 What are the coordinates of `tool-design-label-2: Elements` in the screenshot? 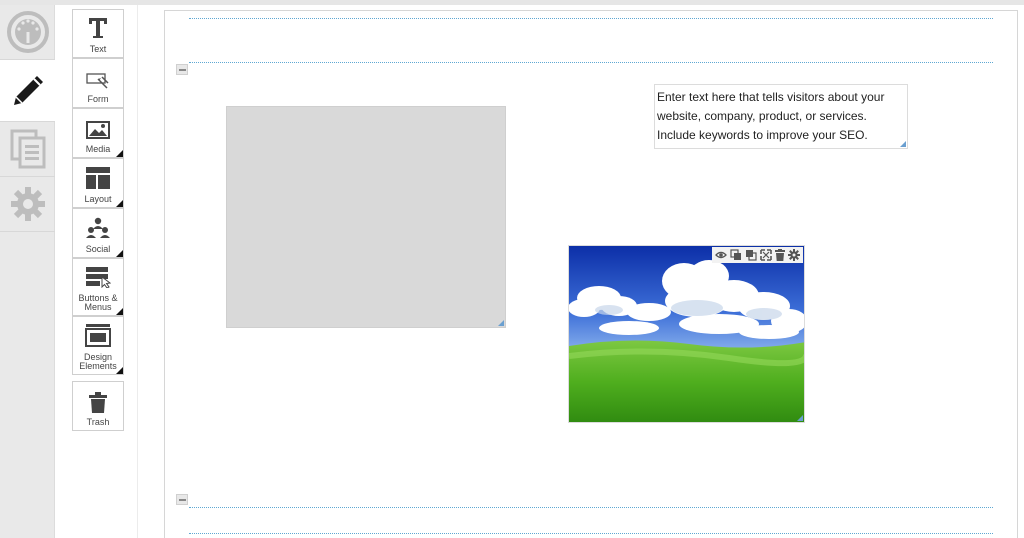 It's located at (98, 366).